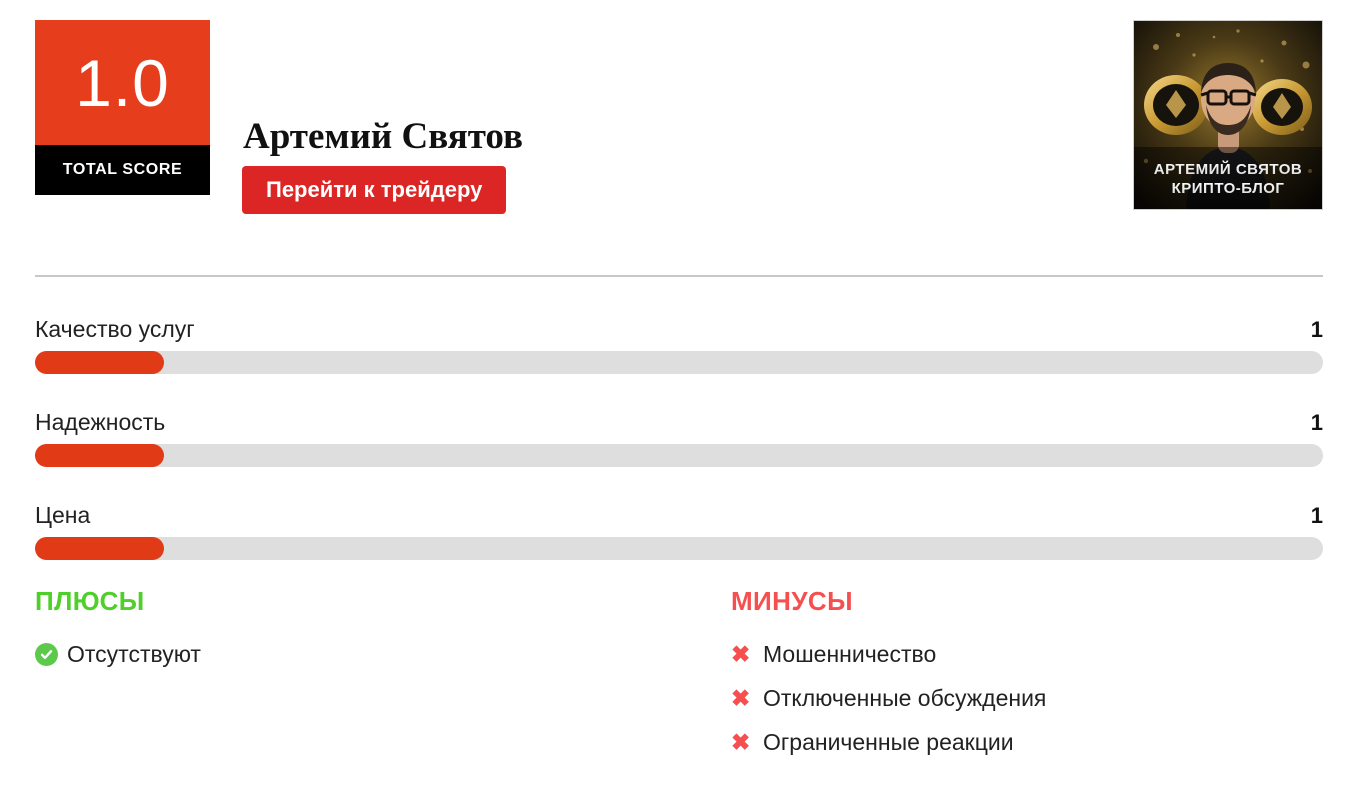 This screenshot has height=807, width=1356. Describe the element at coordinates (850, 653) in the screenshot. I see `cons-item-label: Мошенничество` at that location.